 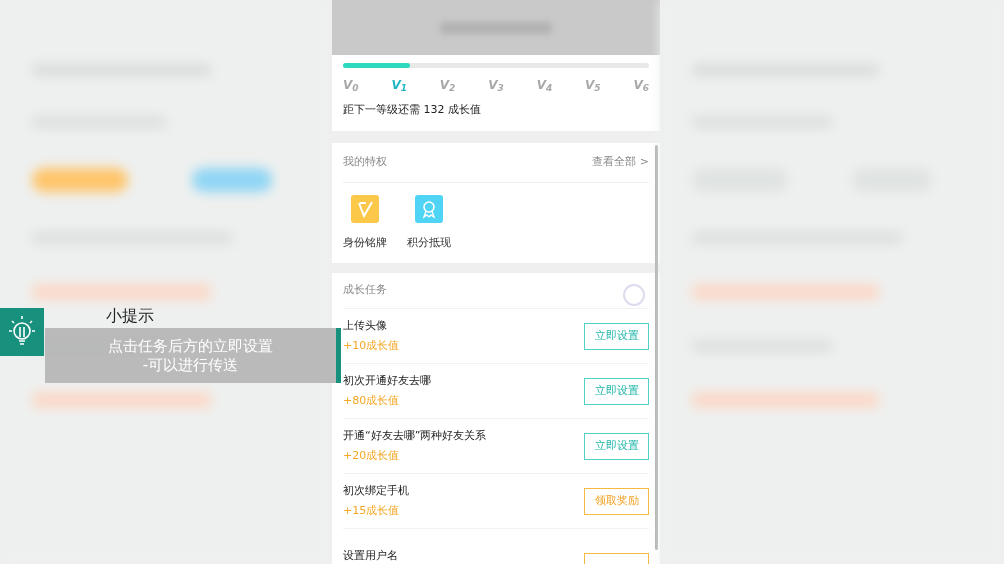 I want to click on privilege-label: 身份铭牌, so click(x=365, y=242).